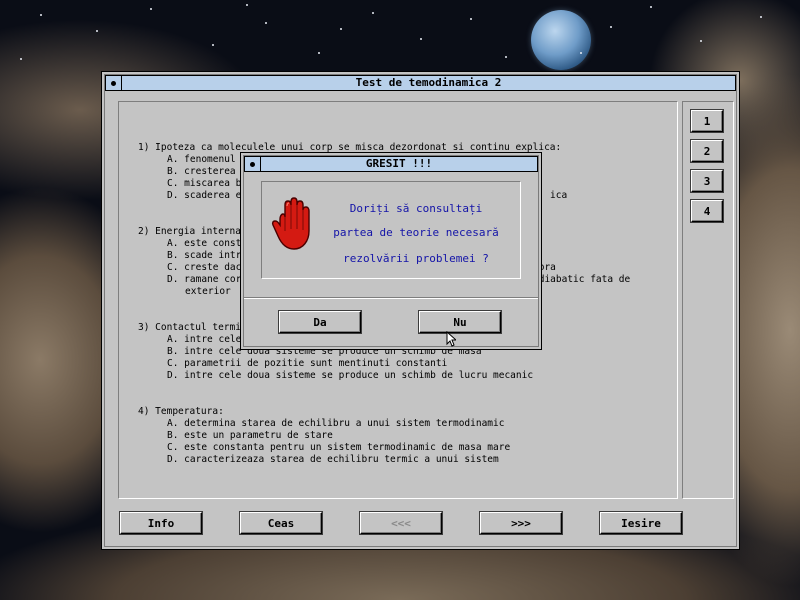 The height and width of the screenshot is (600, 800). Describe the element at coordinates (204, 256) in the screenshot. I see `question-2-option-b: B. scade intr` at that location.